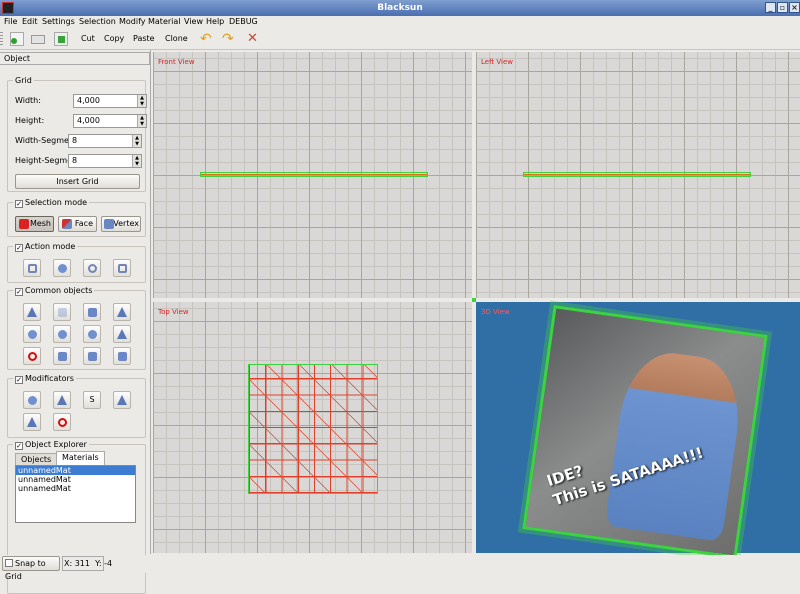  I want to click on geosphere-object-button, so click(92, 334).